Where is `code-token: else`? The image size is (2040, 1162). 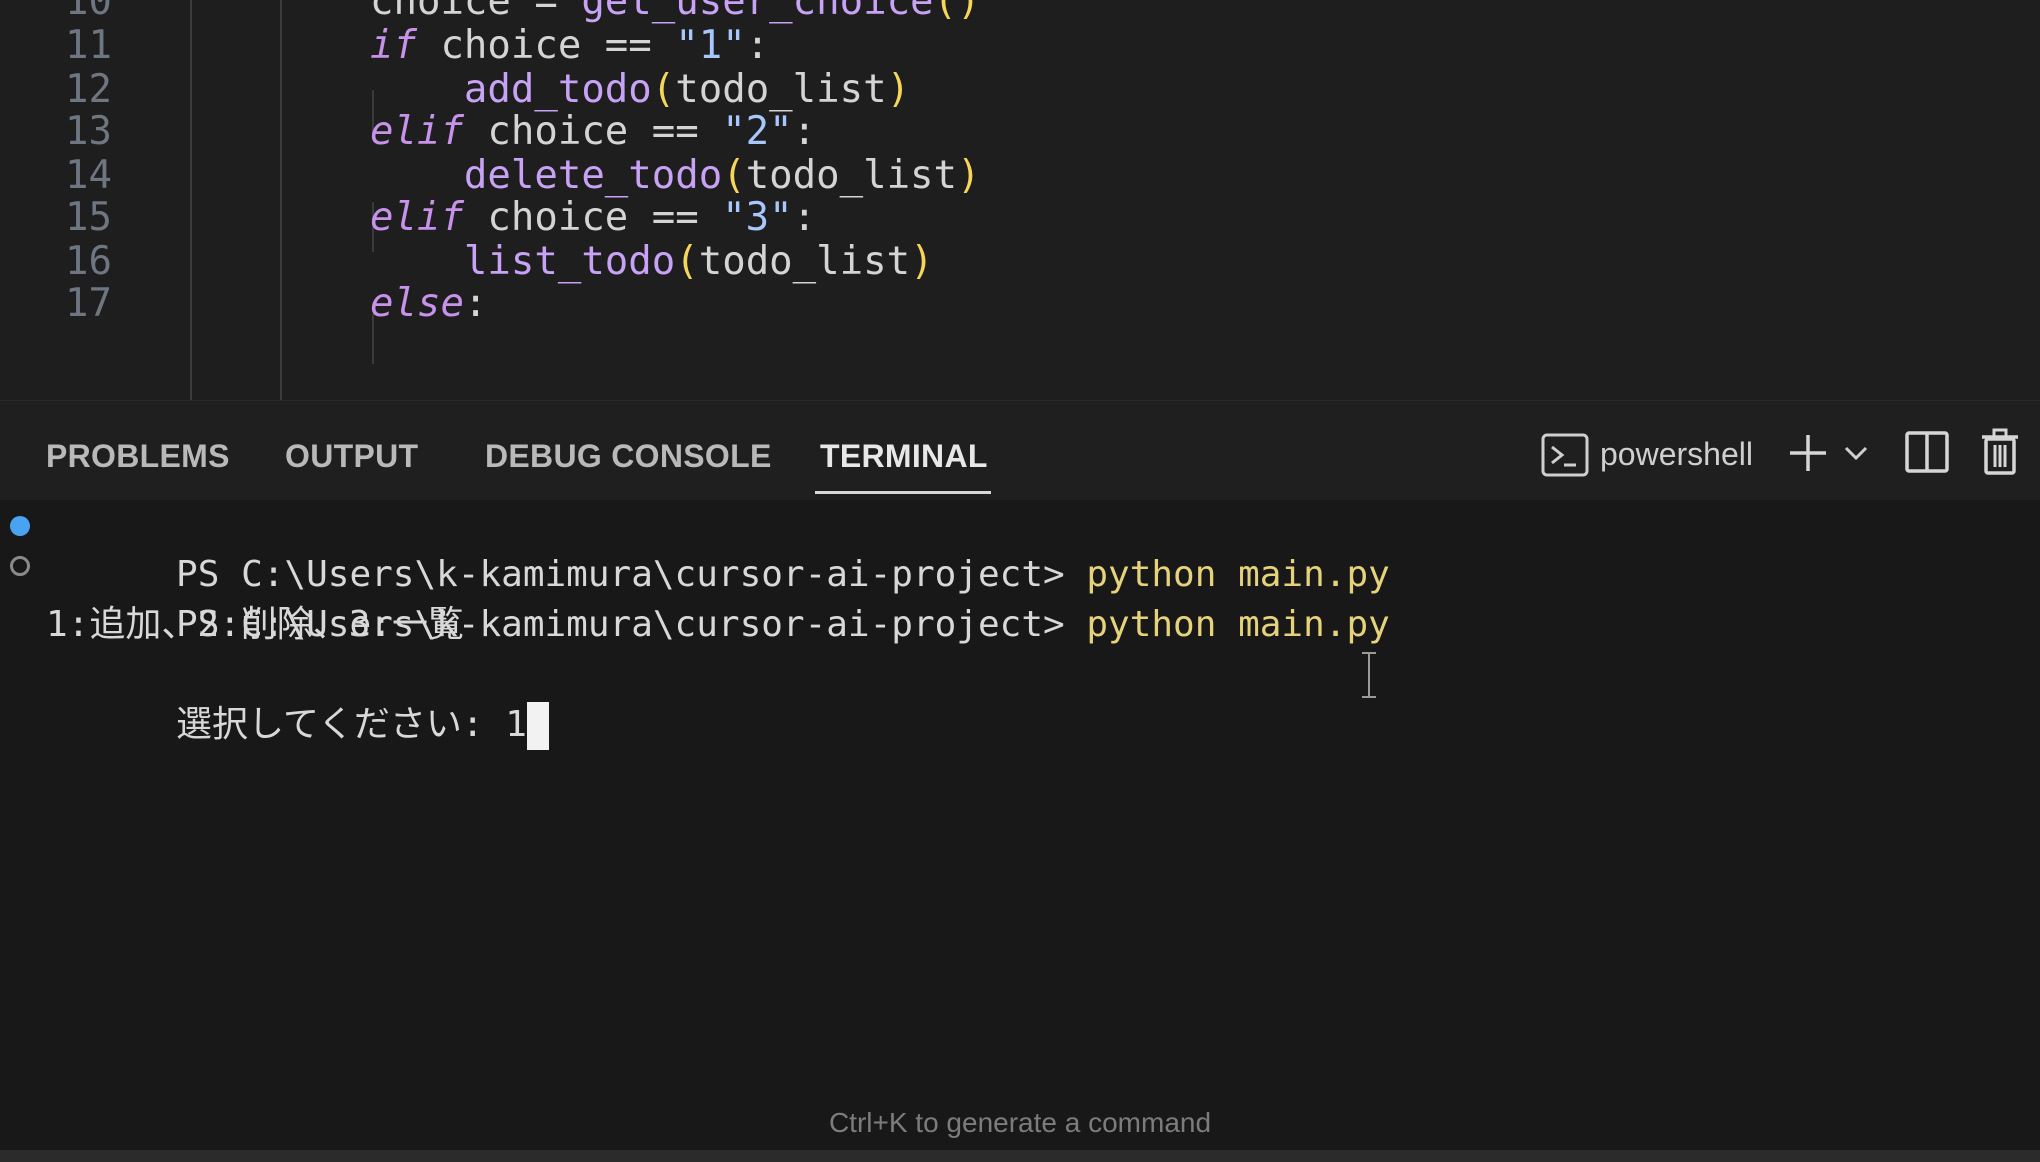
code-token: else is located at coordinates (417, 303).